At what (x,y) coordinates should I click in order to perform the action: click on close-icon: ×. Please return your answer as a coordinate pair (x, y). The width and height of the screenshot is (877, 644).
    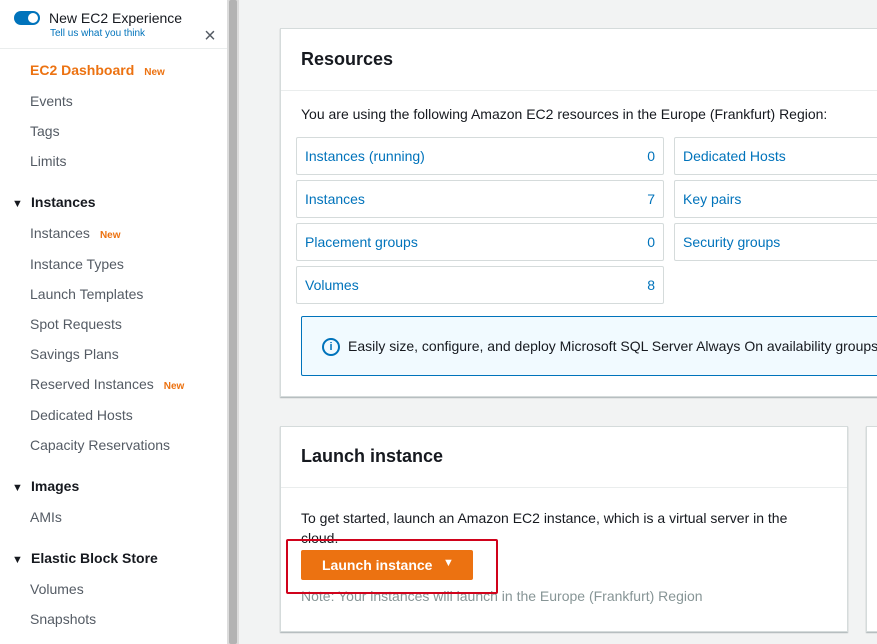
    Looking at the image, I should click on (210, 36).